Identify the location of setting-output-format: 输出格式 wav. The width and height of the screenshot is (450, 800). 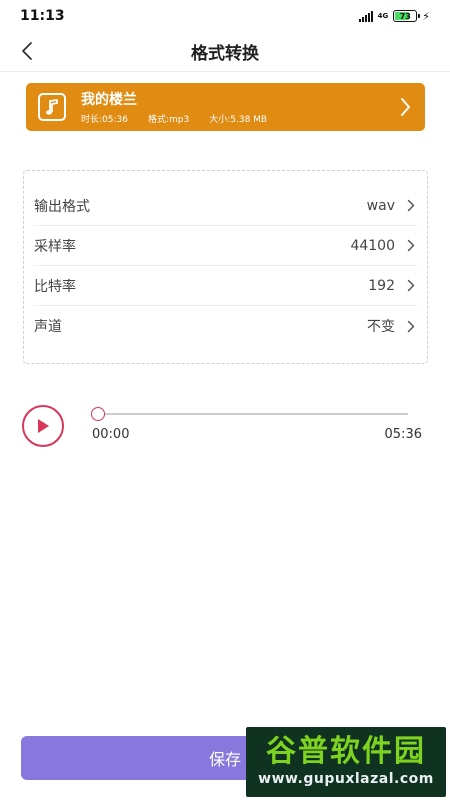
(225, 206).